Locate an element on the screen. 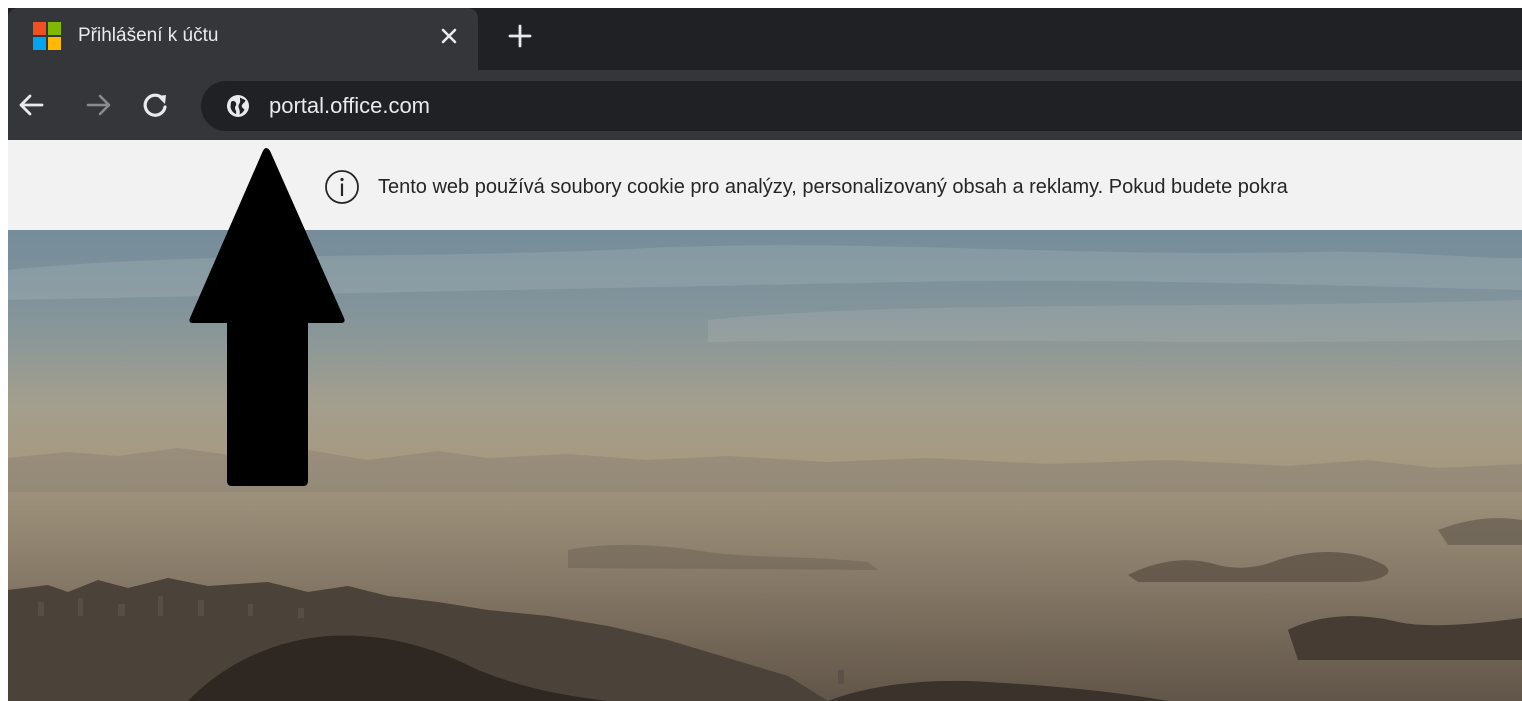 The width and height of the screenshot is (1522, 701). reload-icon is located at coordinates (155, 105).